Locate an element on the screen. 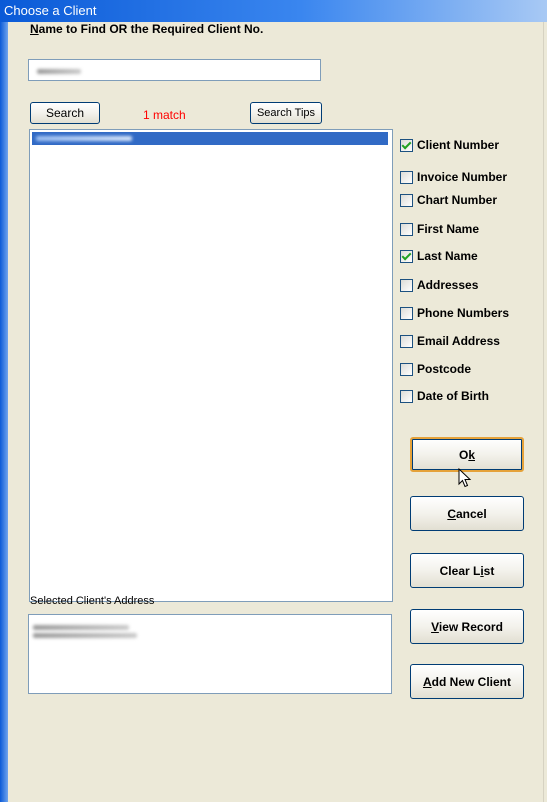 Image resolution: width=547 pixels, height=802 pixels. checkbox-postcode is located at coordinates (406, 369).